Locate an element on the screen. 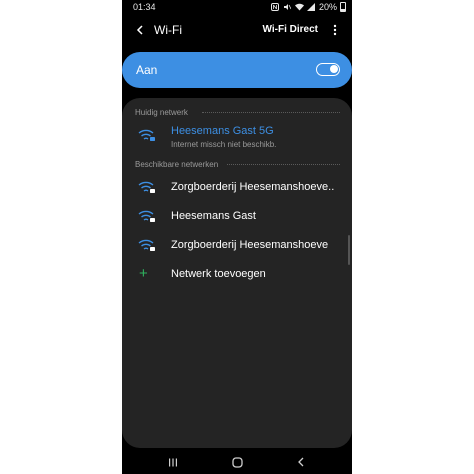 This screenshot has width=474, height=474. back-icon is located at coordinates (140, 30).